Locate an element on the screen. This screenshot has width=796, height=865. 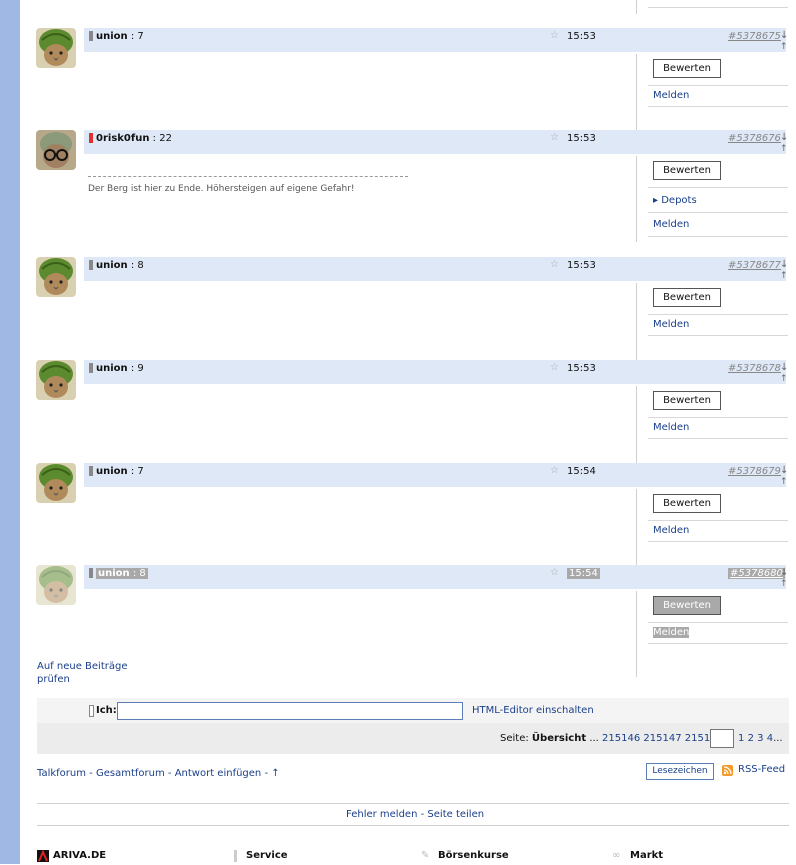
post-permalink: #5378676 is located at coordinates (754, 138).